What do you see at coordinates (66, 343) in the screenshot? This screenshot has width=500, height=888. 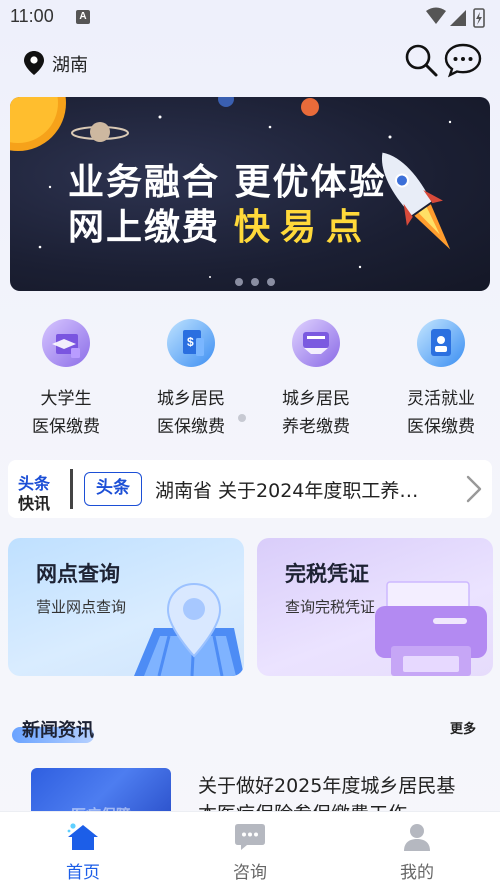 I see `graduation-cap-icon` at bounding box center [66, 343].